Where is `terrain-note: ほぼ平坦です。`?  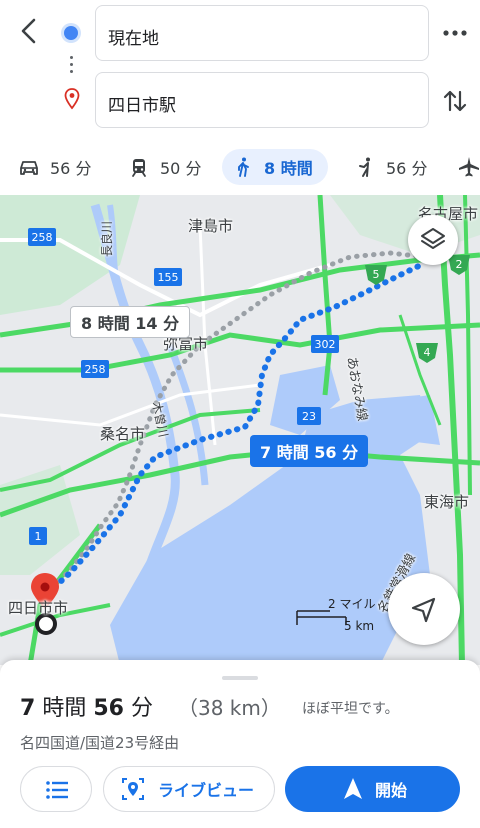
terrain-note: ほぼ平坦です。 is located at coordinates (350, 709).